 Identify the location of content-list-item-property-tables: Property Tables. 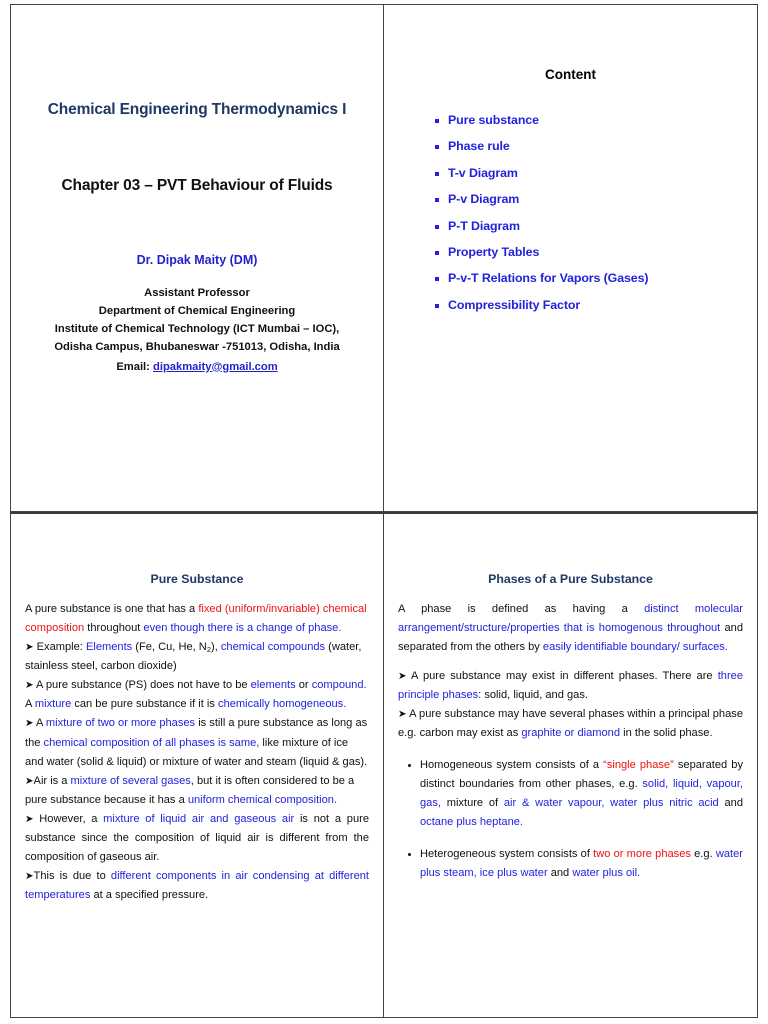
(581, 252).